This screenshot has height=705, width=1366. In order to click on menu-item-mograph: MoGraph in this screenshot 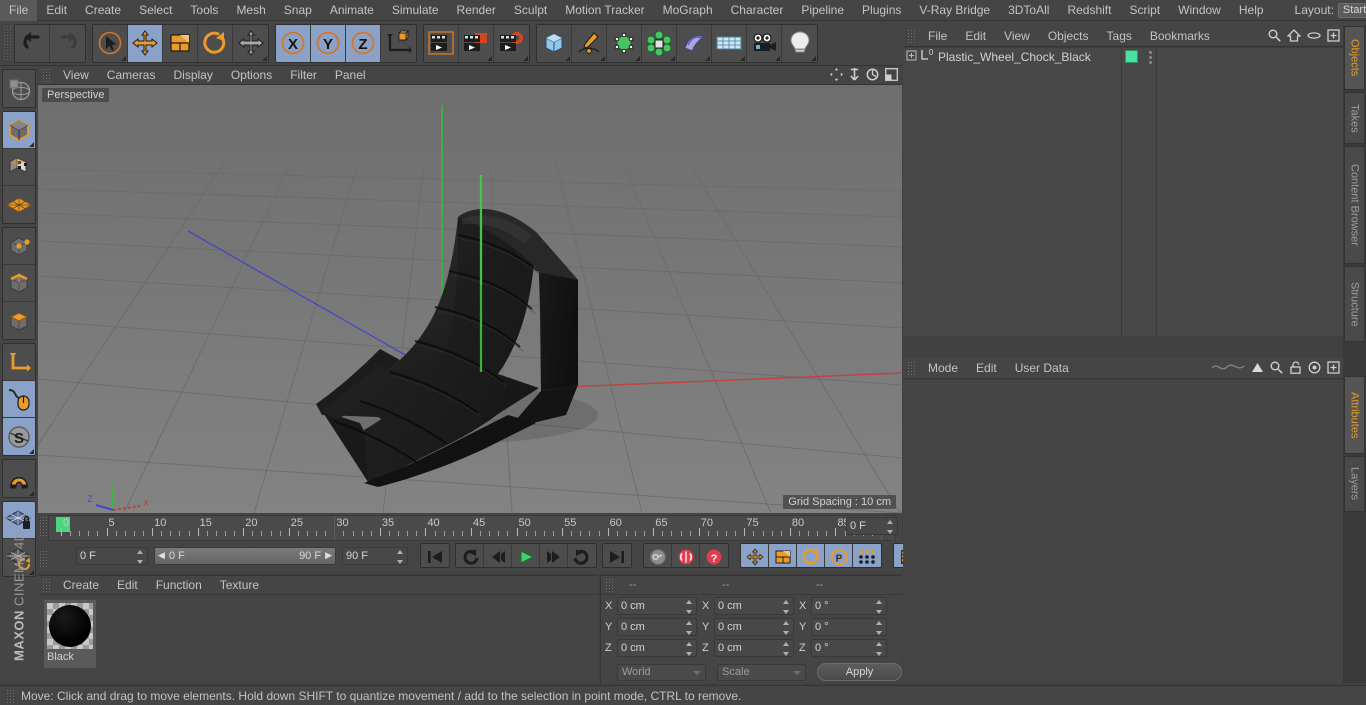, I will do `click(688, 10)`.